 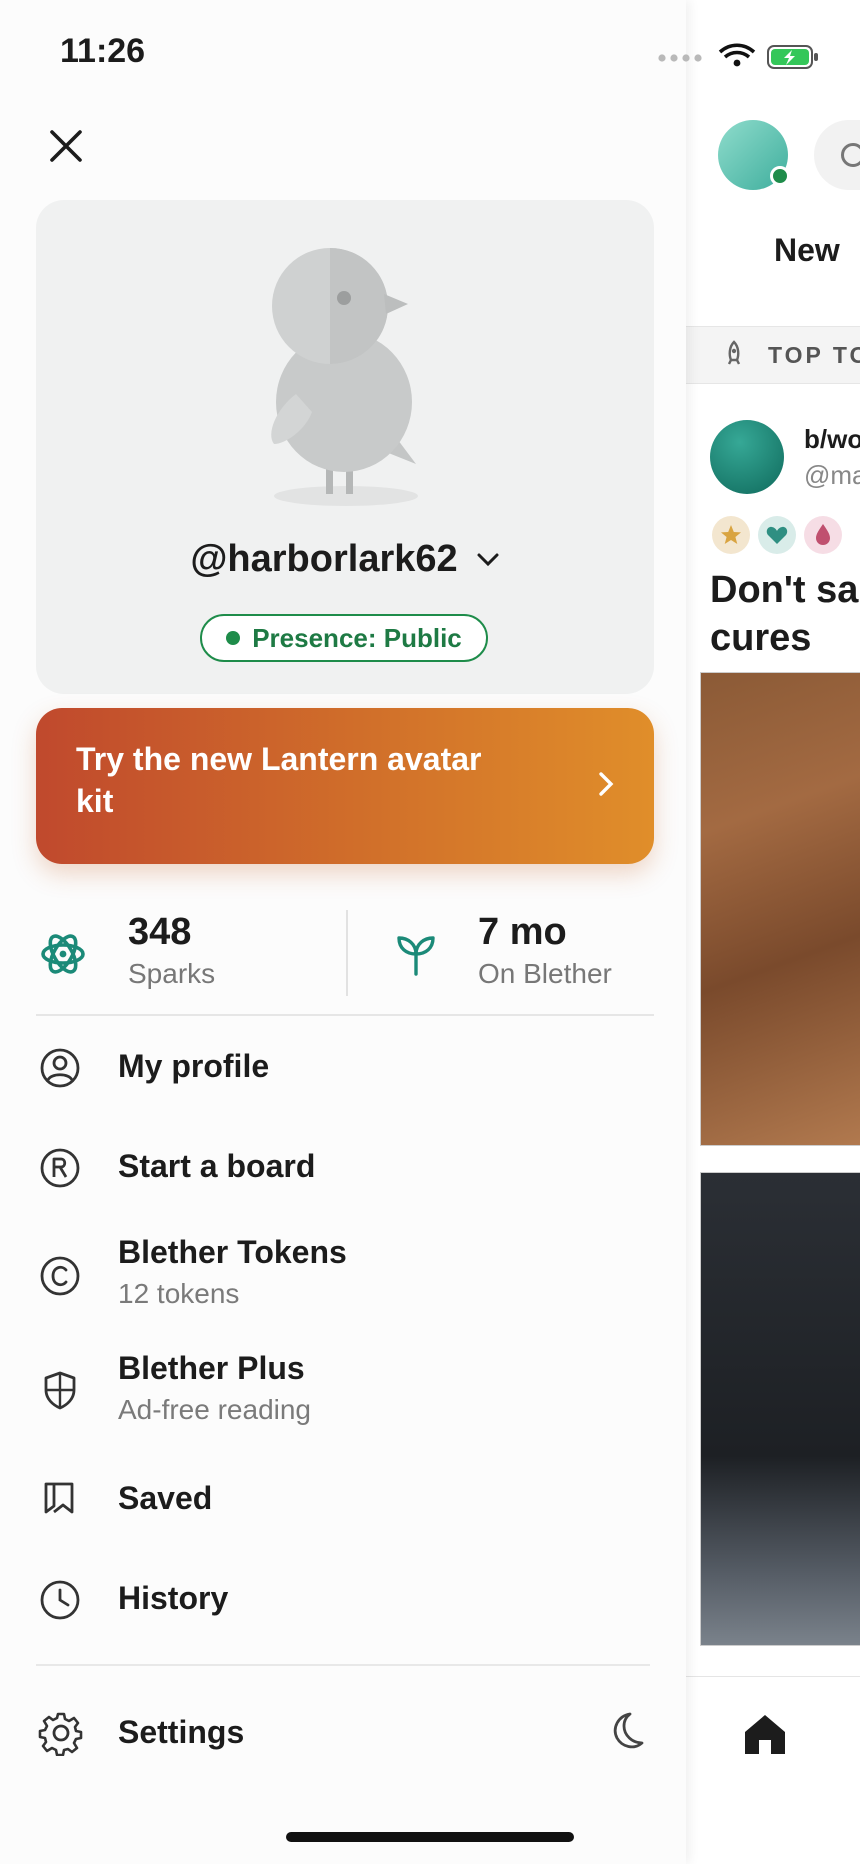 What do you see at coordinates (773, 1770) in the screenshot?
I see `bottom-tab-bar` at bounding box center [773, 1770].